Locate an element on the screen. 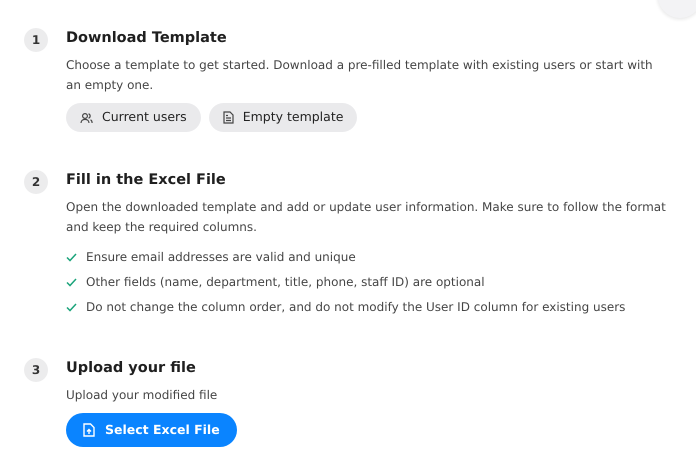 This screenshot has width=696, height=468. checklist-item: Other fields (name, department, title, phone, staff ID) are optional is located at coordinates (285, 282).